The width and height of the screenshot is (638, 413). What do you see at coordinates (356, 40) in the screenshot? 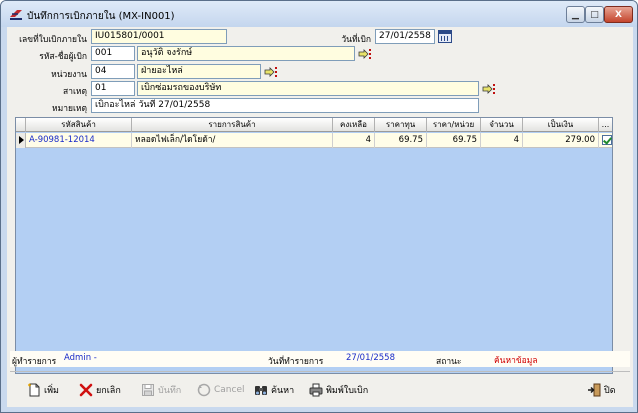
I see `date-label: วันที่เบิก` at bounding box center [356, 40].